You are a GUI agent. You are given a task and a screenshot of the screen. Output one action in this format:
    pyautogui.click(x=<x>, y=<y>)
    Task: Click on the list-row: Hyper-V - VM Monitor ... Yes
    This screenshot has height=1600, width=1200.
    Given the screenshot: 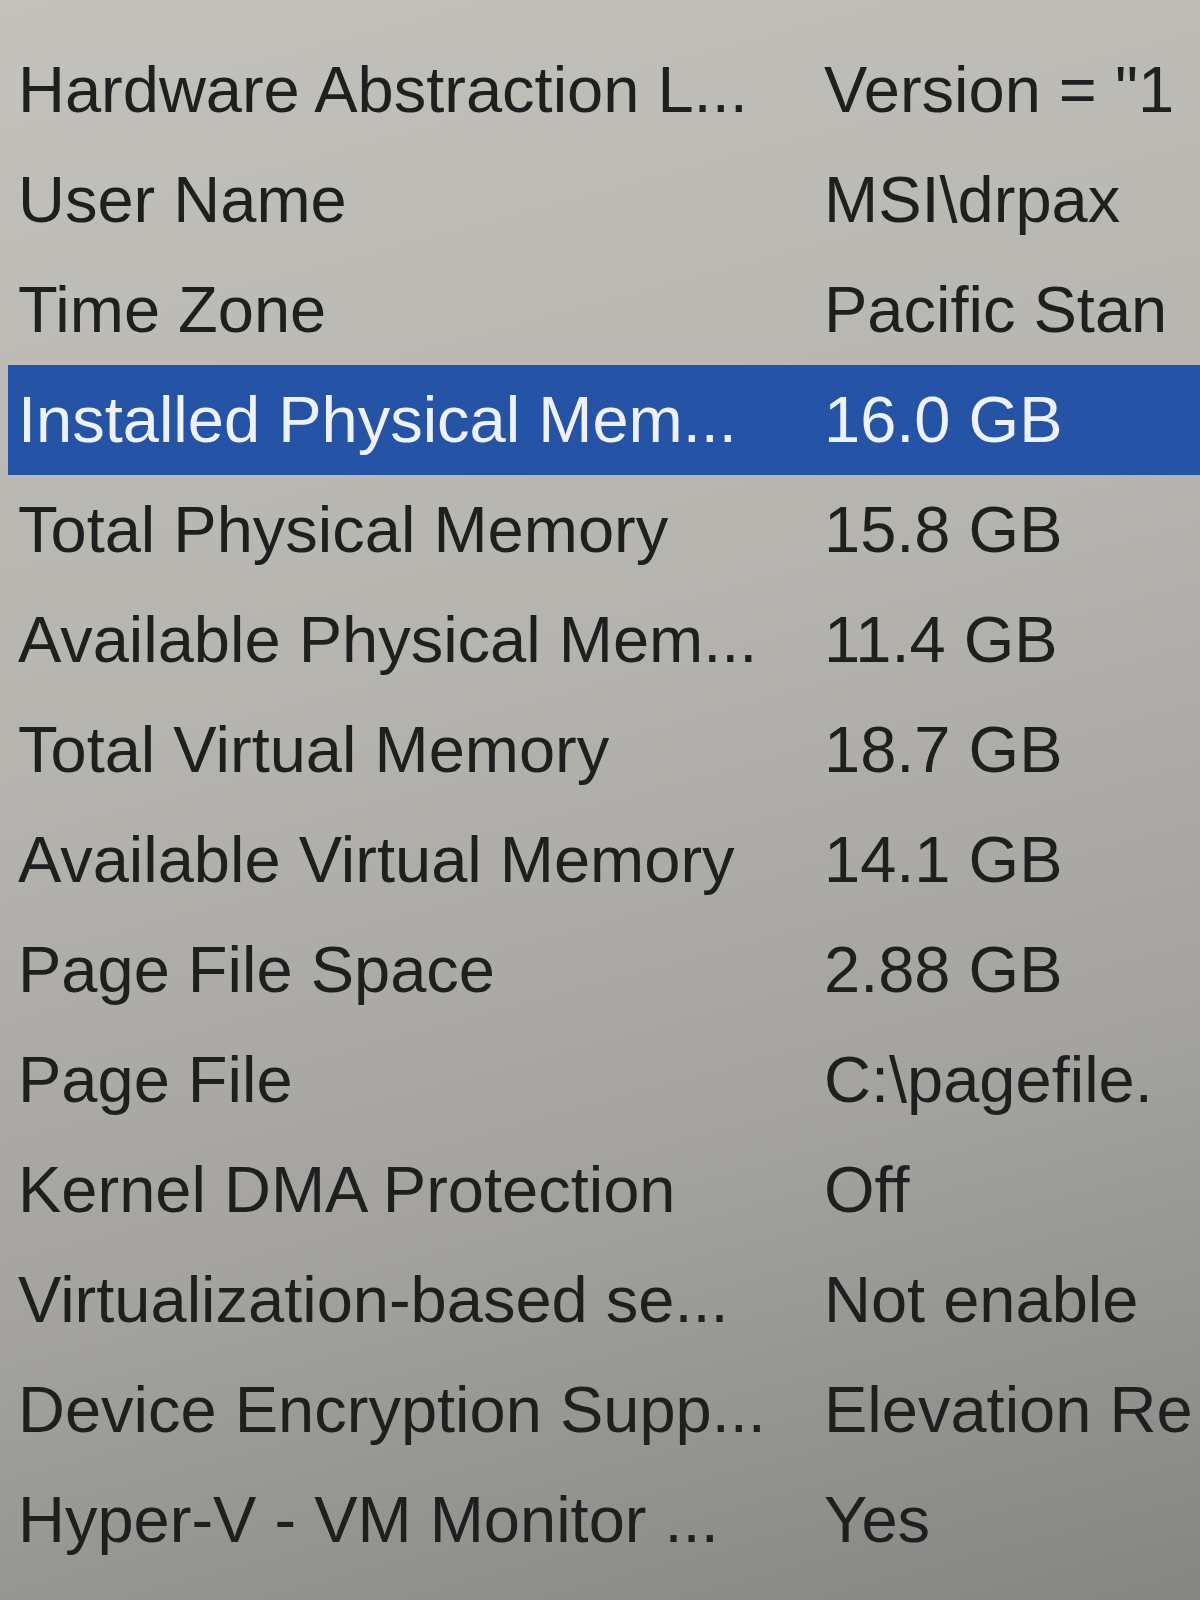 What is the action you would take?
    pyautogui.click(x=604, y=1520)
    